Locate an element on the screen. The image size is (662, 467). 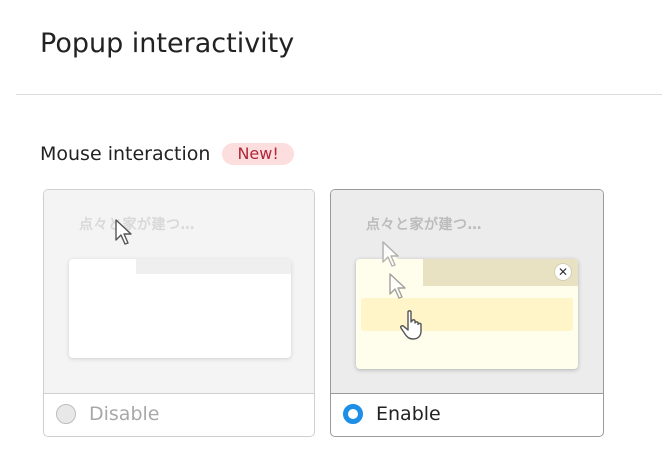
mouse-interaction-header: Mouse interaction New! is located at coordinates (167, 154).